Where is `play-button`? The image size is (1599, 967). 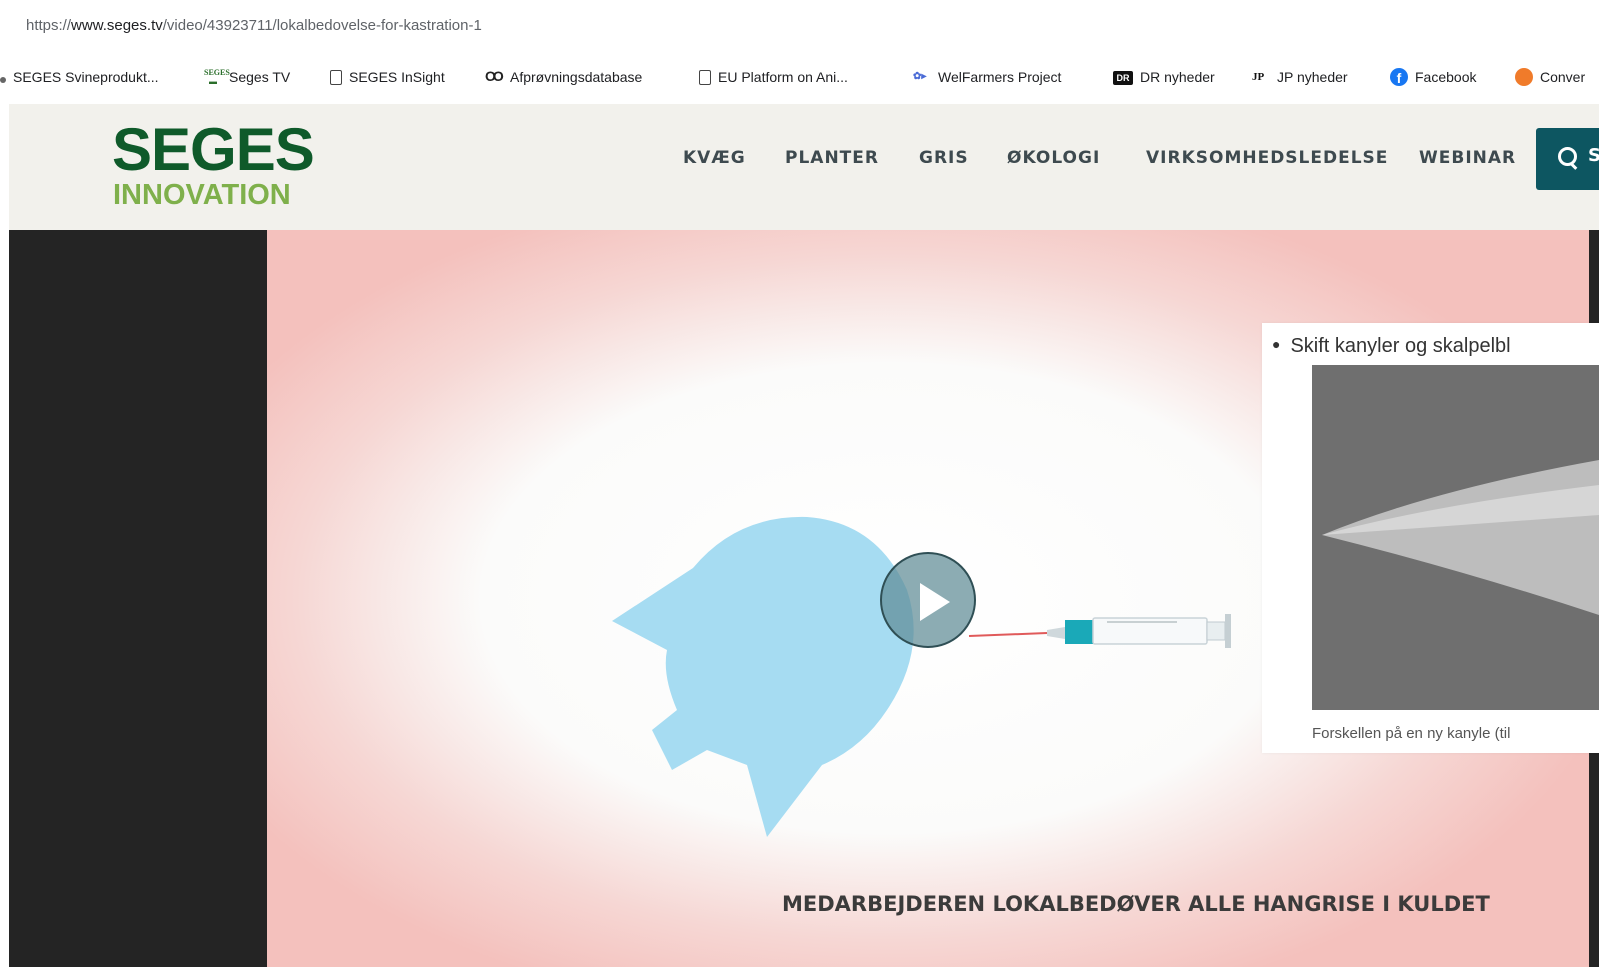
play-button is located at coordinates (928, 600).